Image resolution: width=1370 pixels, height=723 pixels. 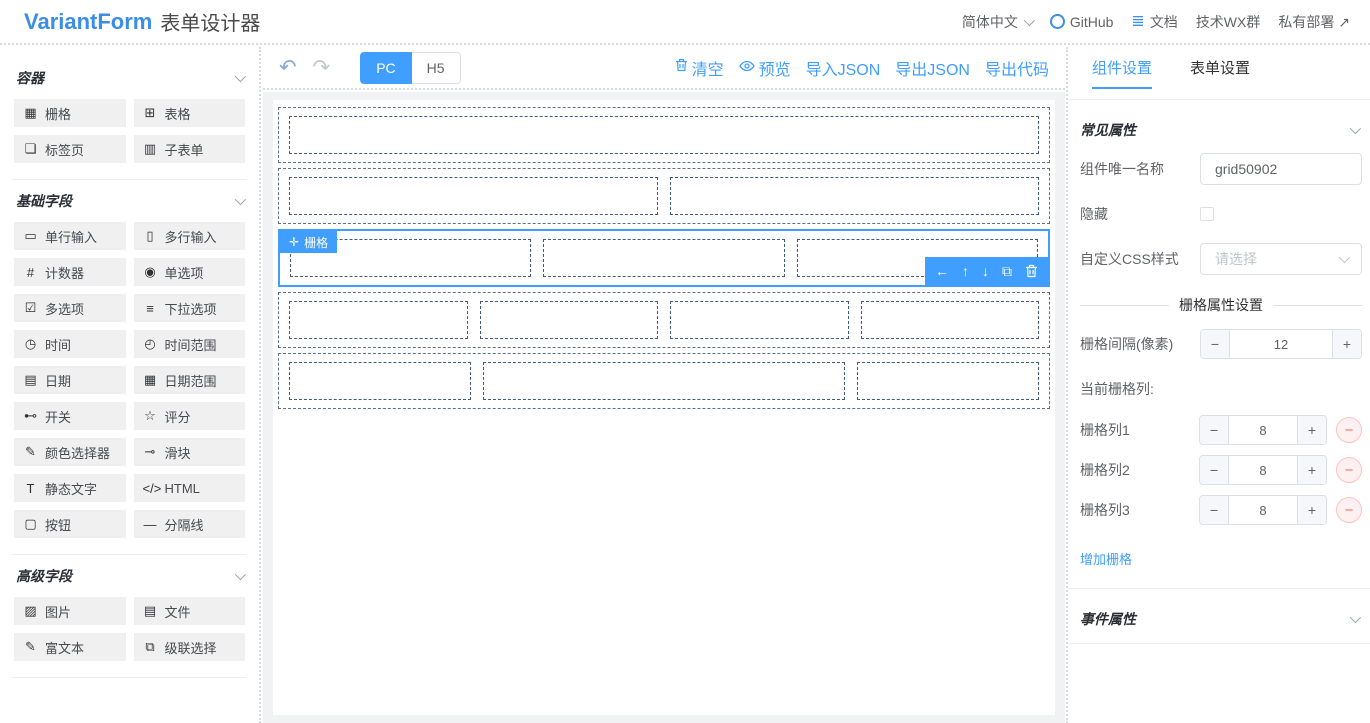 I want to click on nav-link-4: 私有部署 ↗, so click(x=1314, y=22).